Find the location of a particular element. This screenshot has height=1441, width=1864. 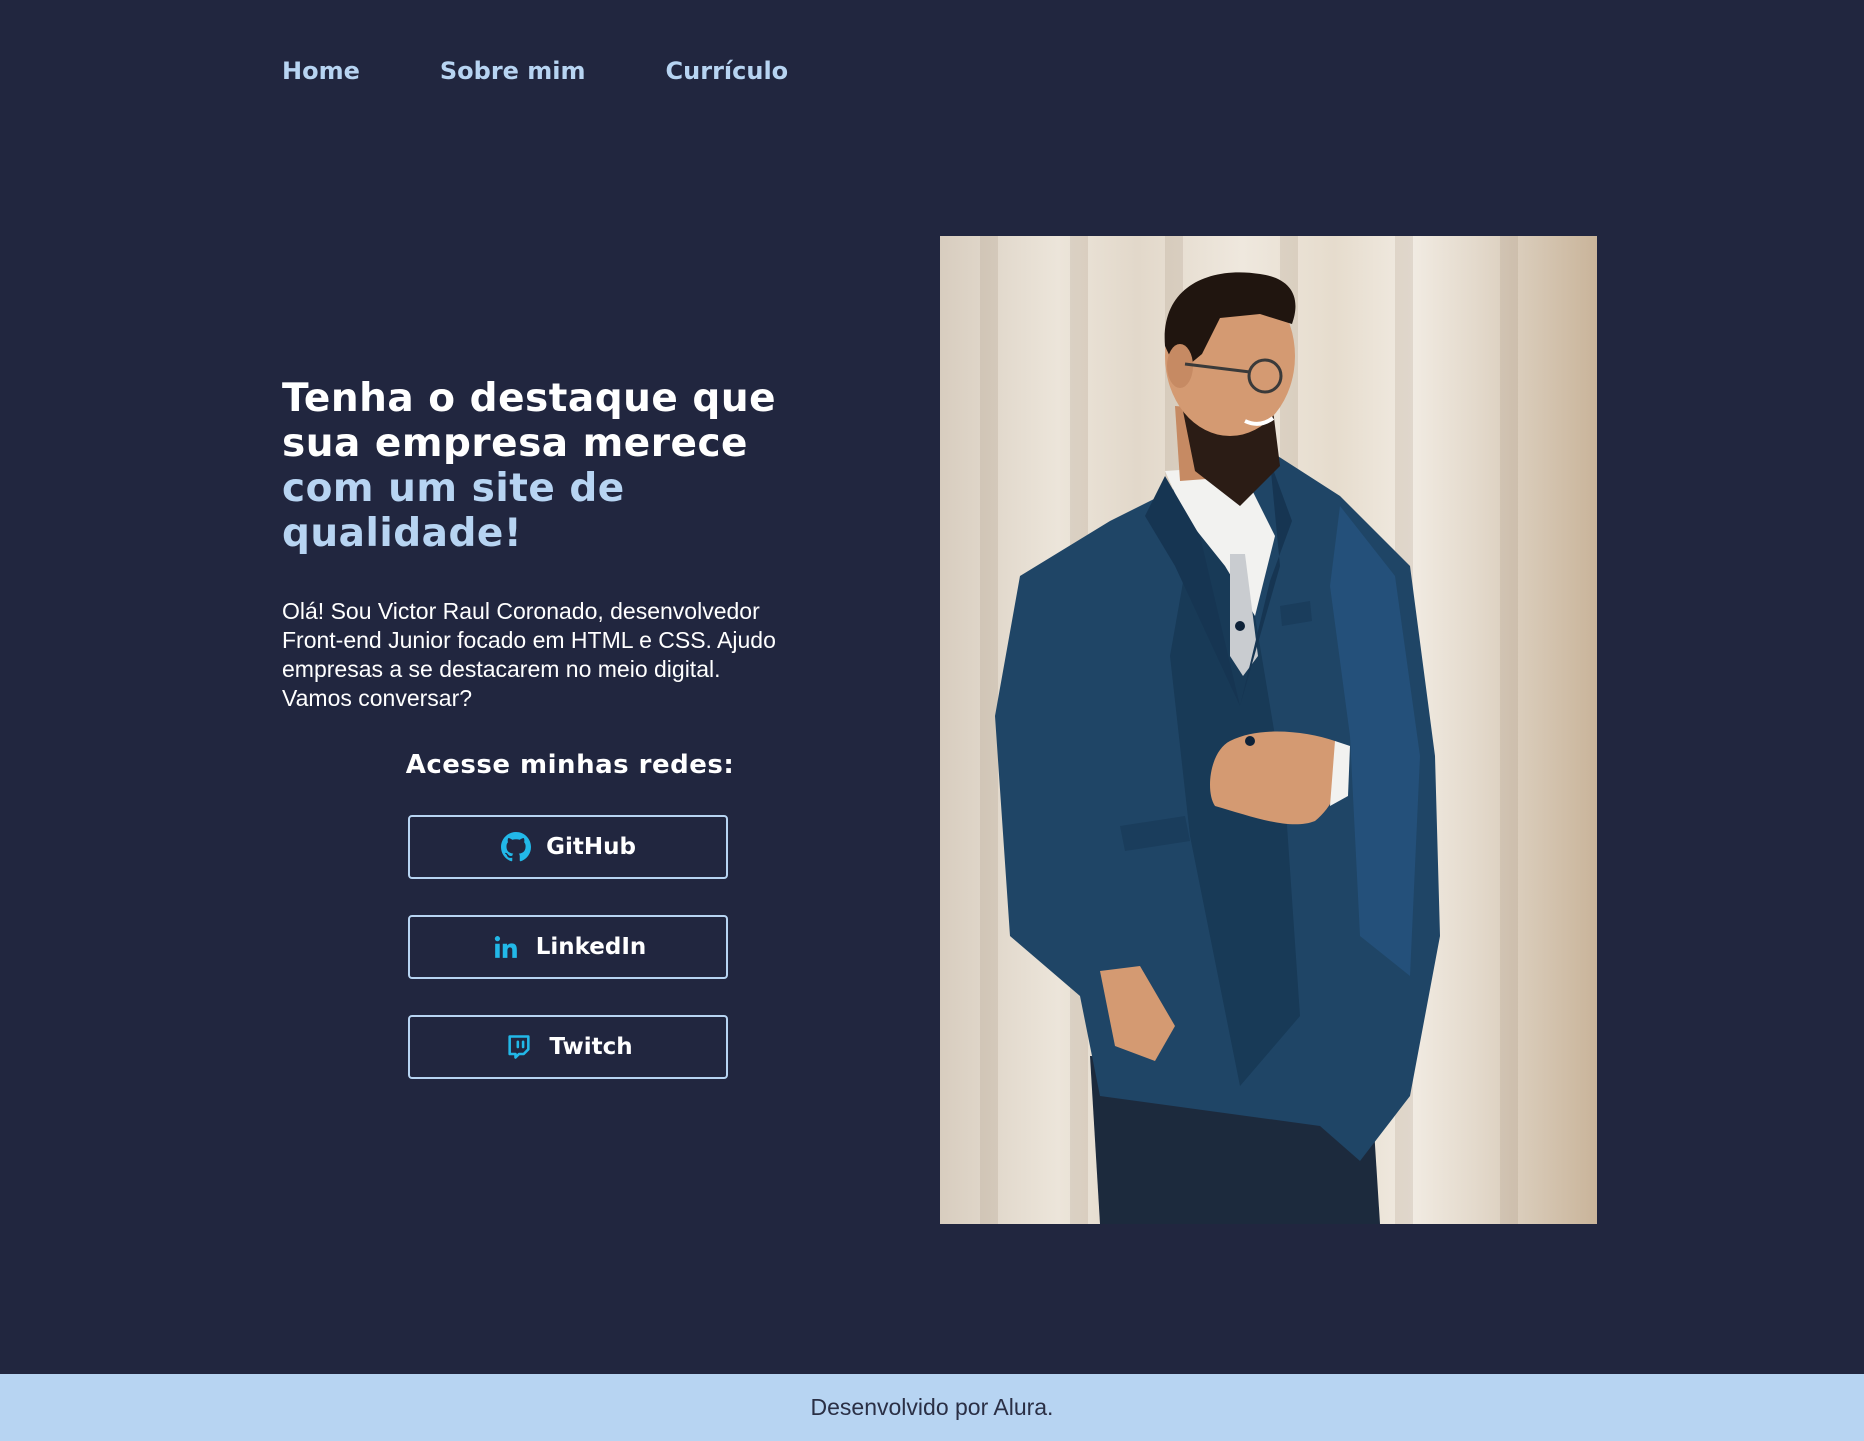

intro-line-4: Vamos conversar? is located at coordinates (377, 698).